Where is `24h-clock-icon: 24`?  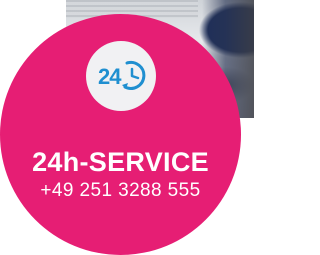 24h-clock-icon: 24 is located at coordinates (121, 75).